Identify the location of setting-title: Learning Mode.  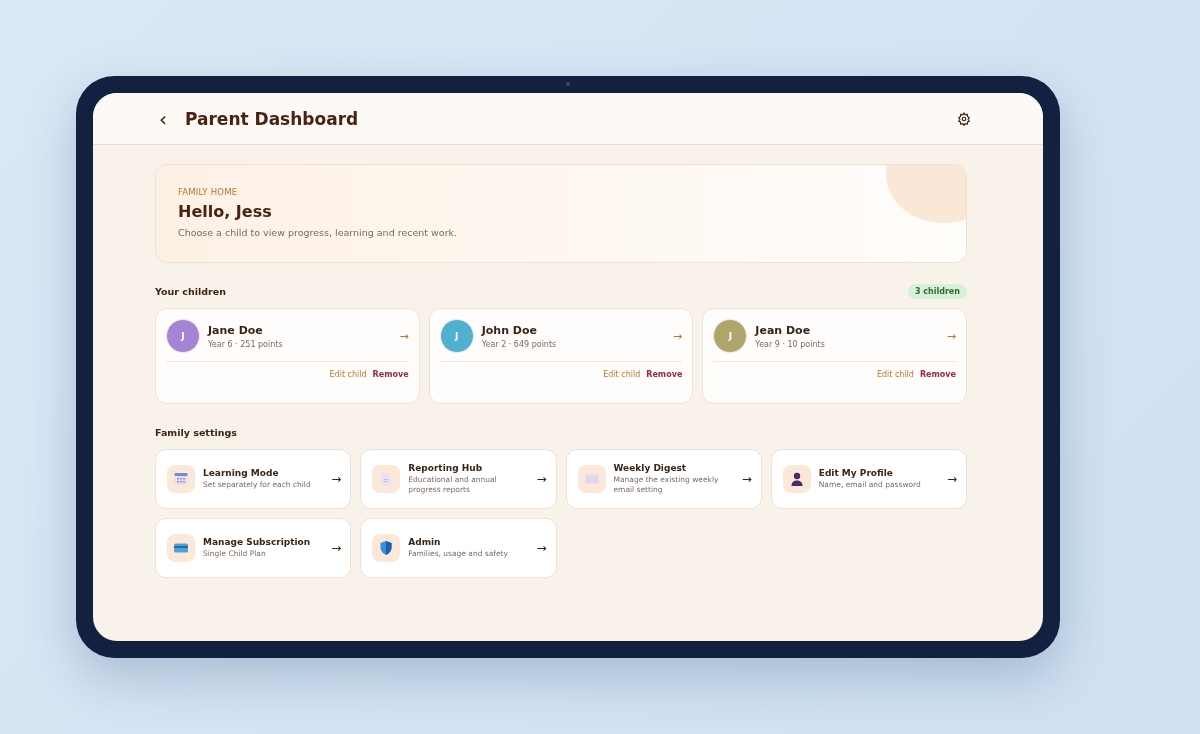
(241, 472).